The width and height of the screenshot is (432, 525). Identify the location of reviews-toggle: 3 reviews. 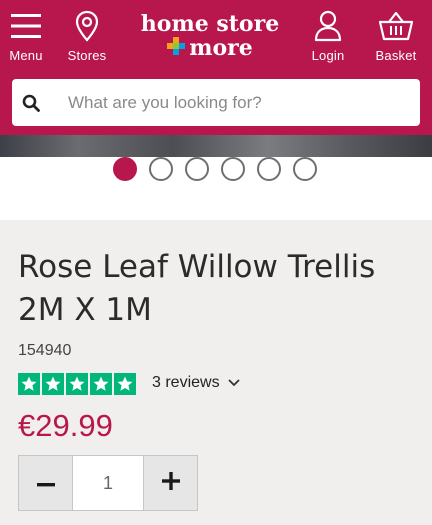
(196, 383).